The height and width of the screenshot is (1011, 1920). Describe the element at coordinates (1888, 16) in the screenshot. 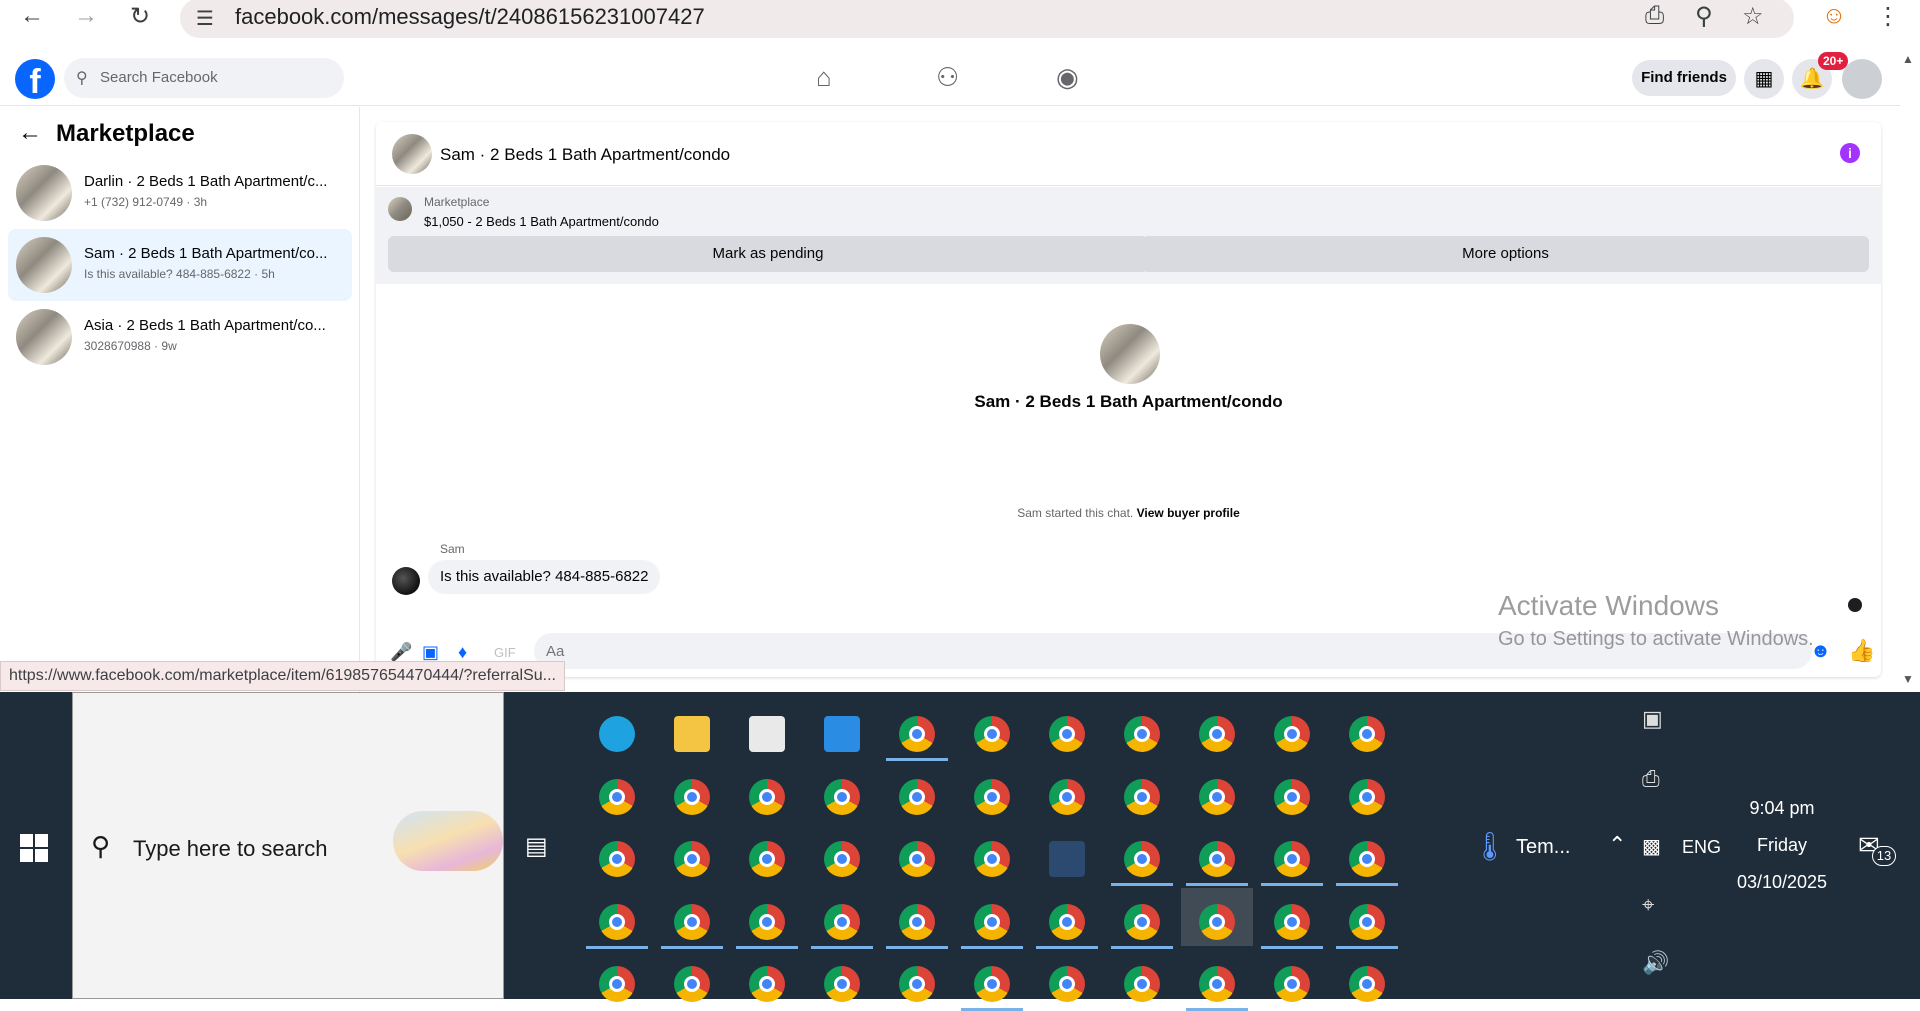

I see `menu-kebab-icon: ⋮` at that location.